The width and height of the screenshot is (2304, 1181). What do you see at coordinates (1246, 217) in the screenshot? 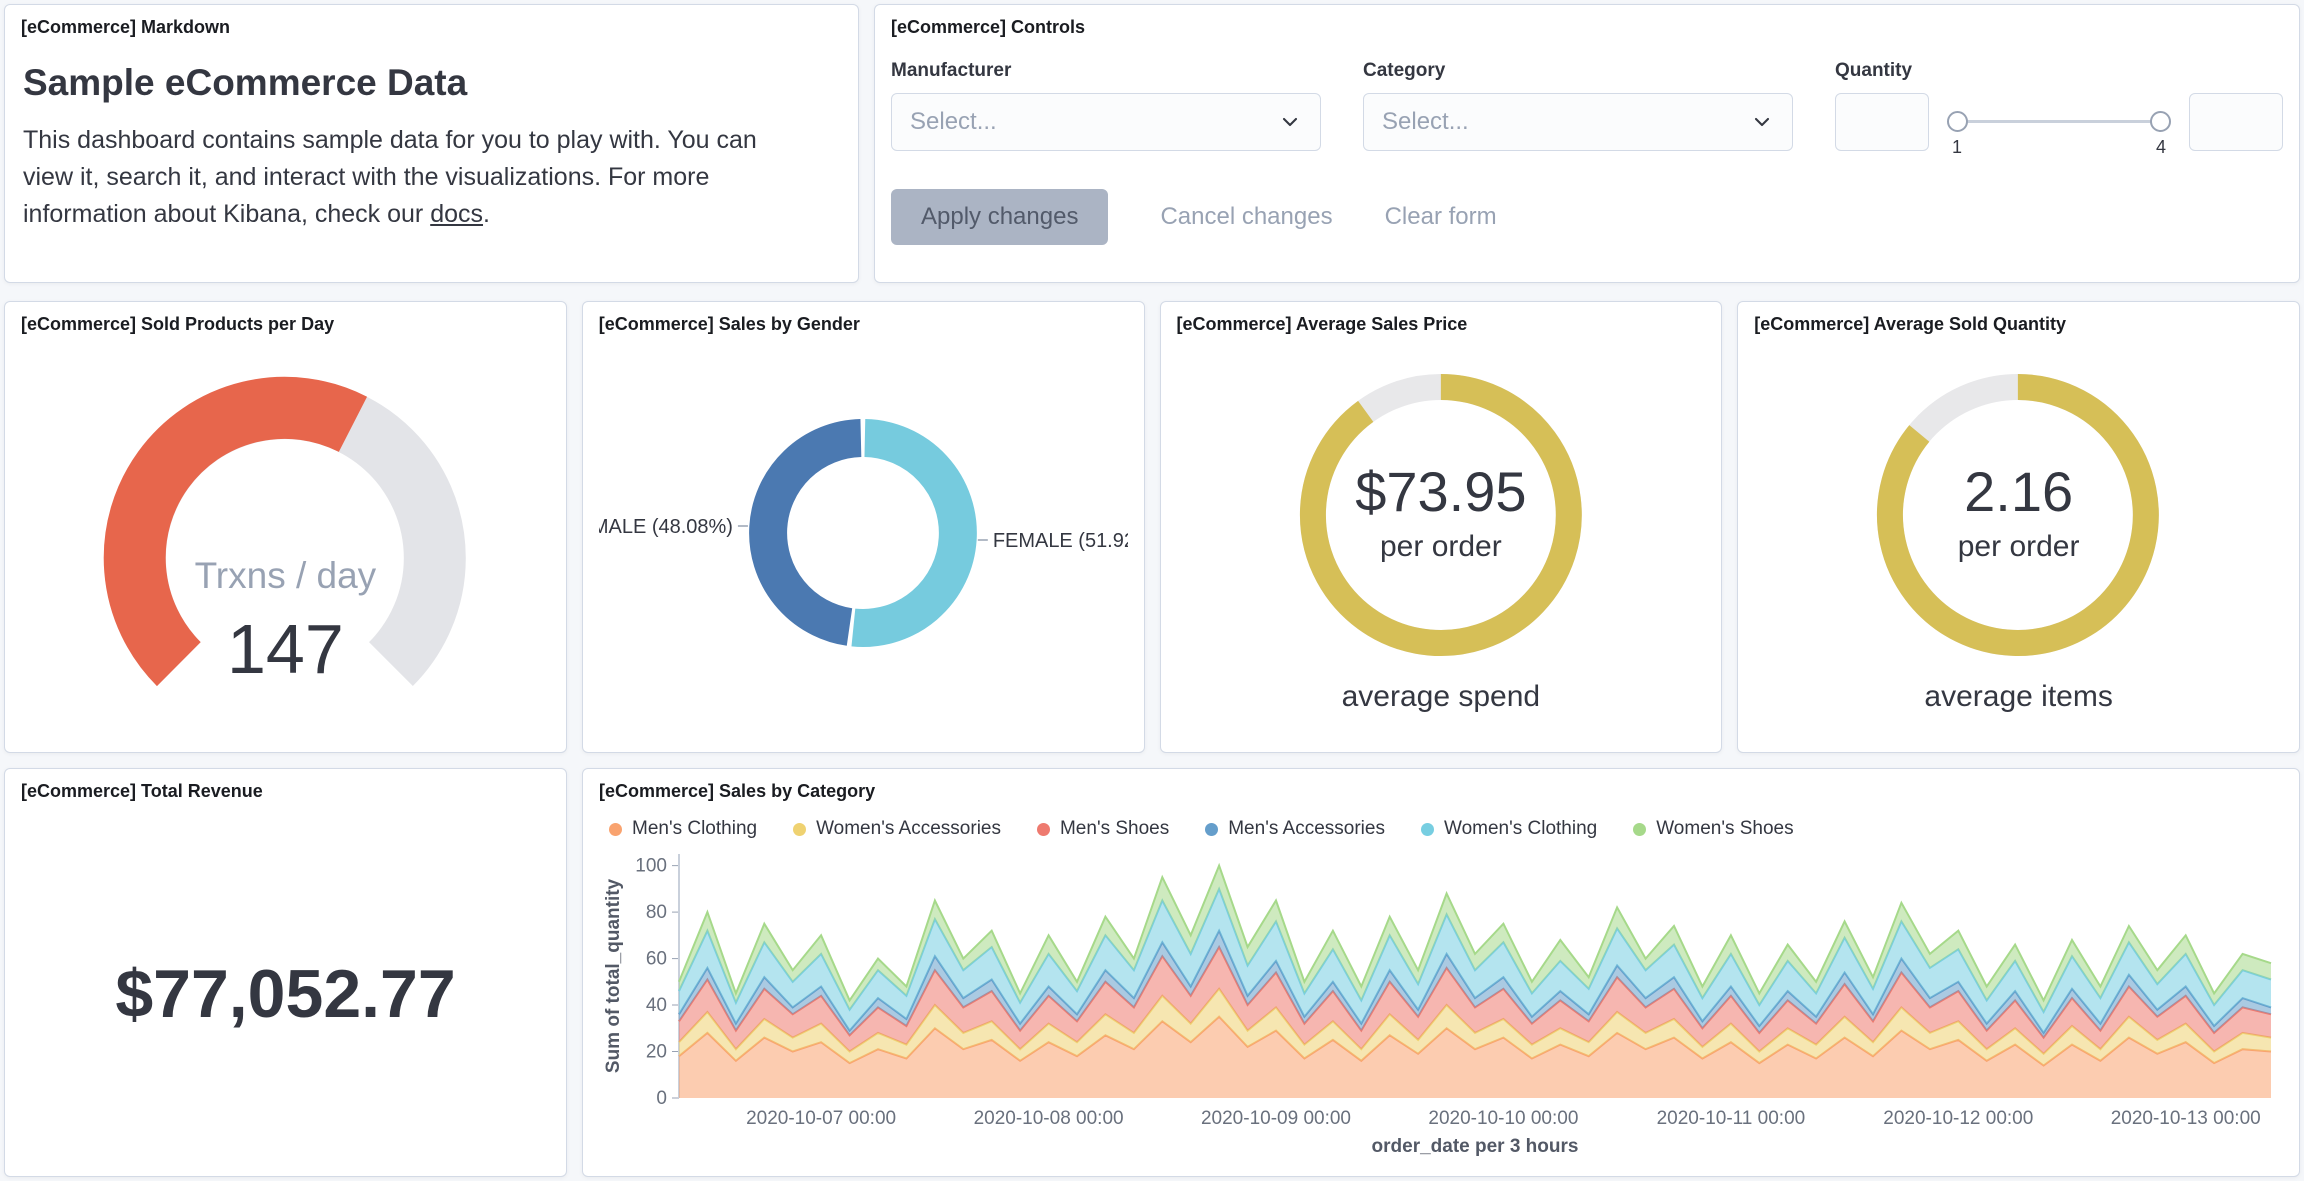
I see `cancel-changes-button: Cancel changes` at bounding box center [1246, 217].